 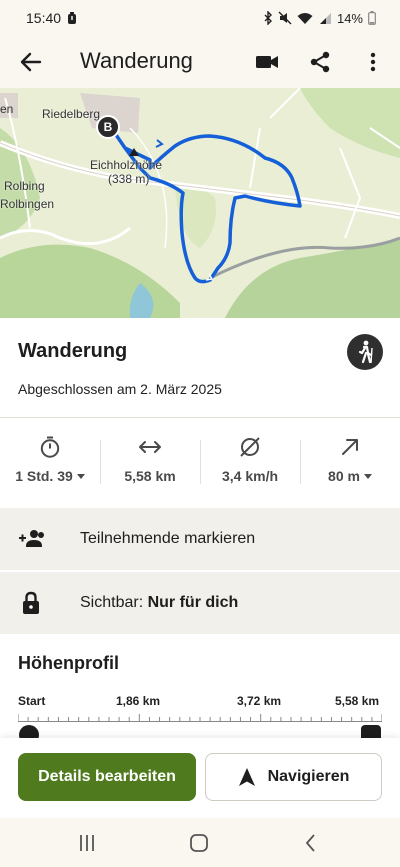 I want to click on axis-label-2: 3,72 km, so click(x=259, y=701).